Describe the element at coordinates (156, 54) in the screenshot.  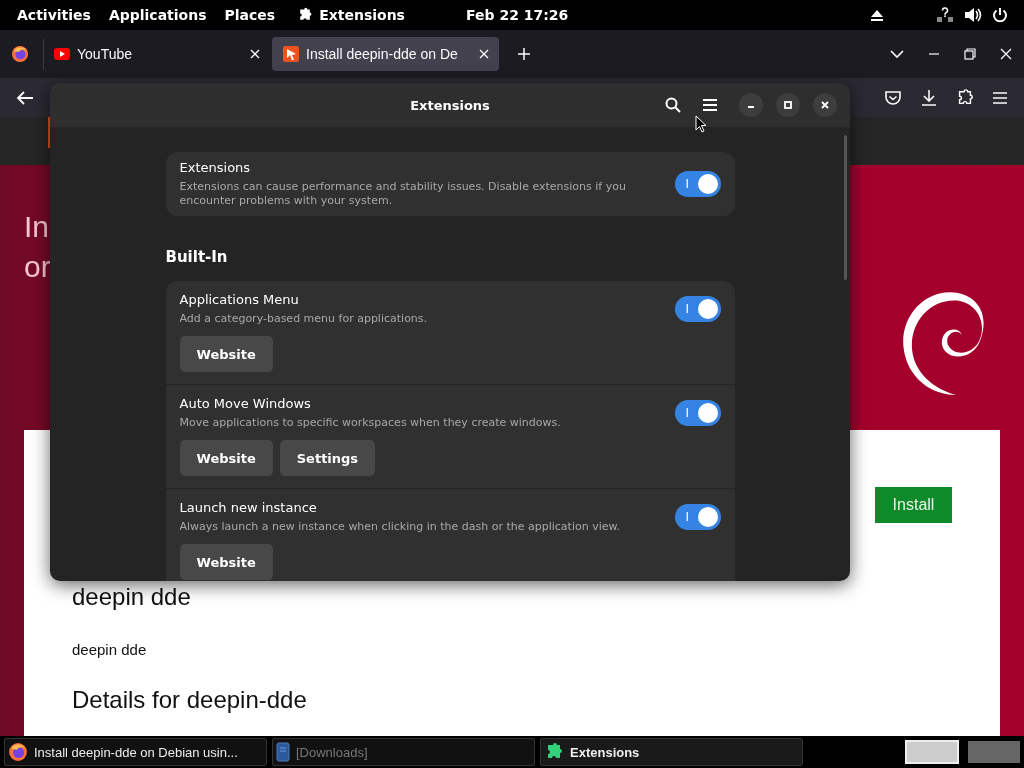
I see `browser-tab: YouTube` at that location.